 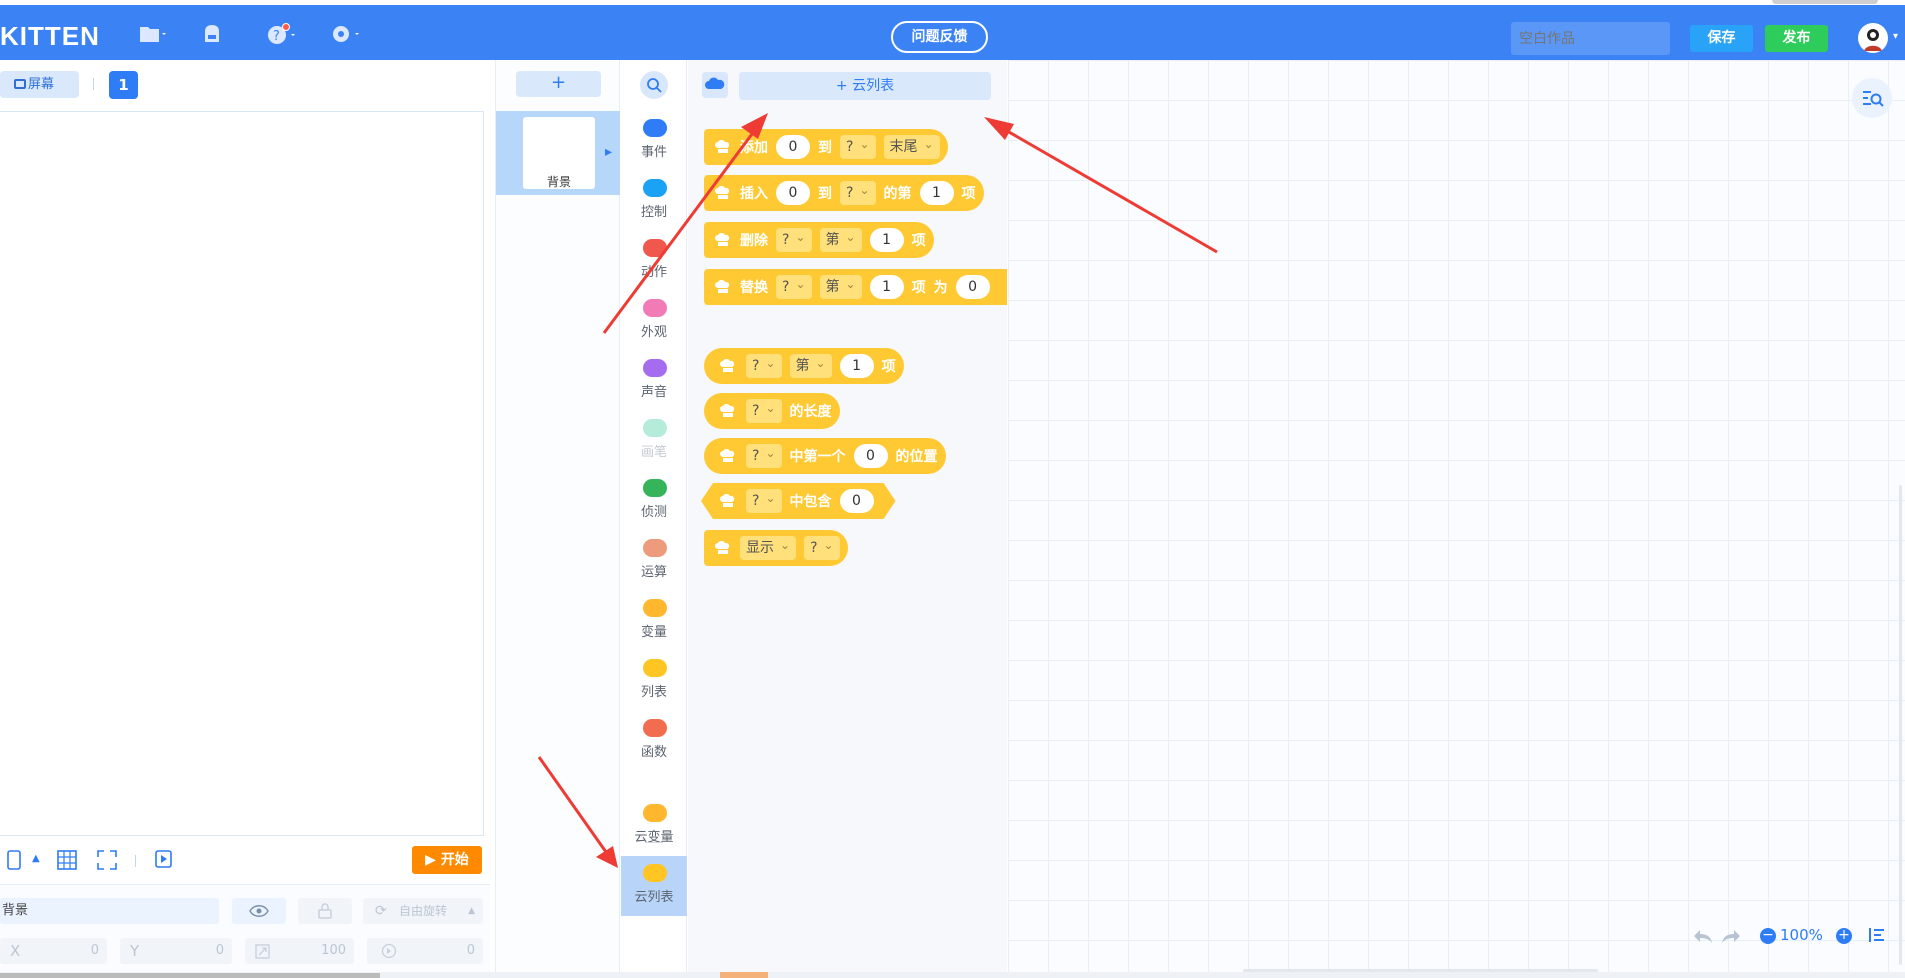 I want to click on category-item: 外观, so click(x=654, y=328).